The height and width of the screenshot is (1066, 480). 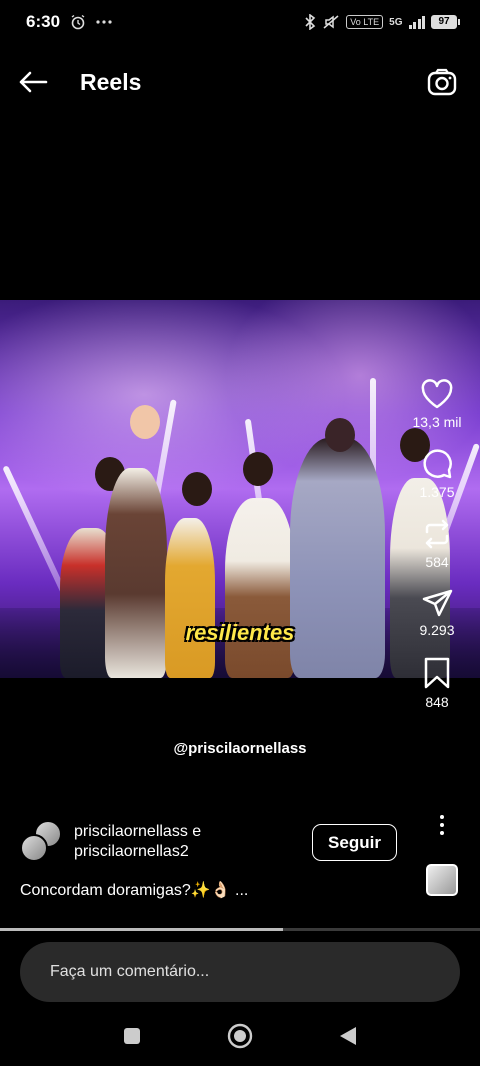 I want to click on save-button: 848, so click(x=437, y=683).